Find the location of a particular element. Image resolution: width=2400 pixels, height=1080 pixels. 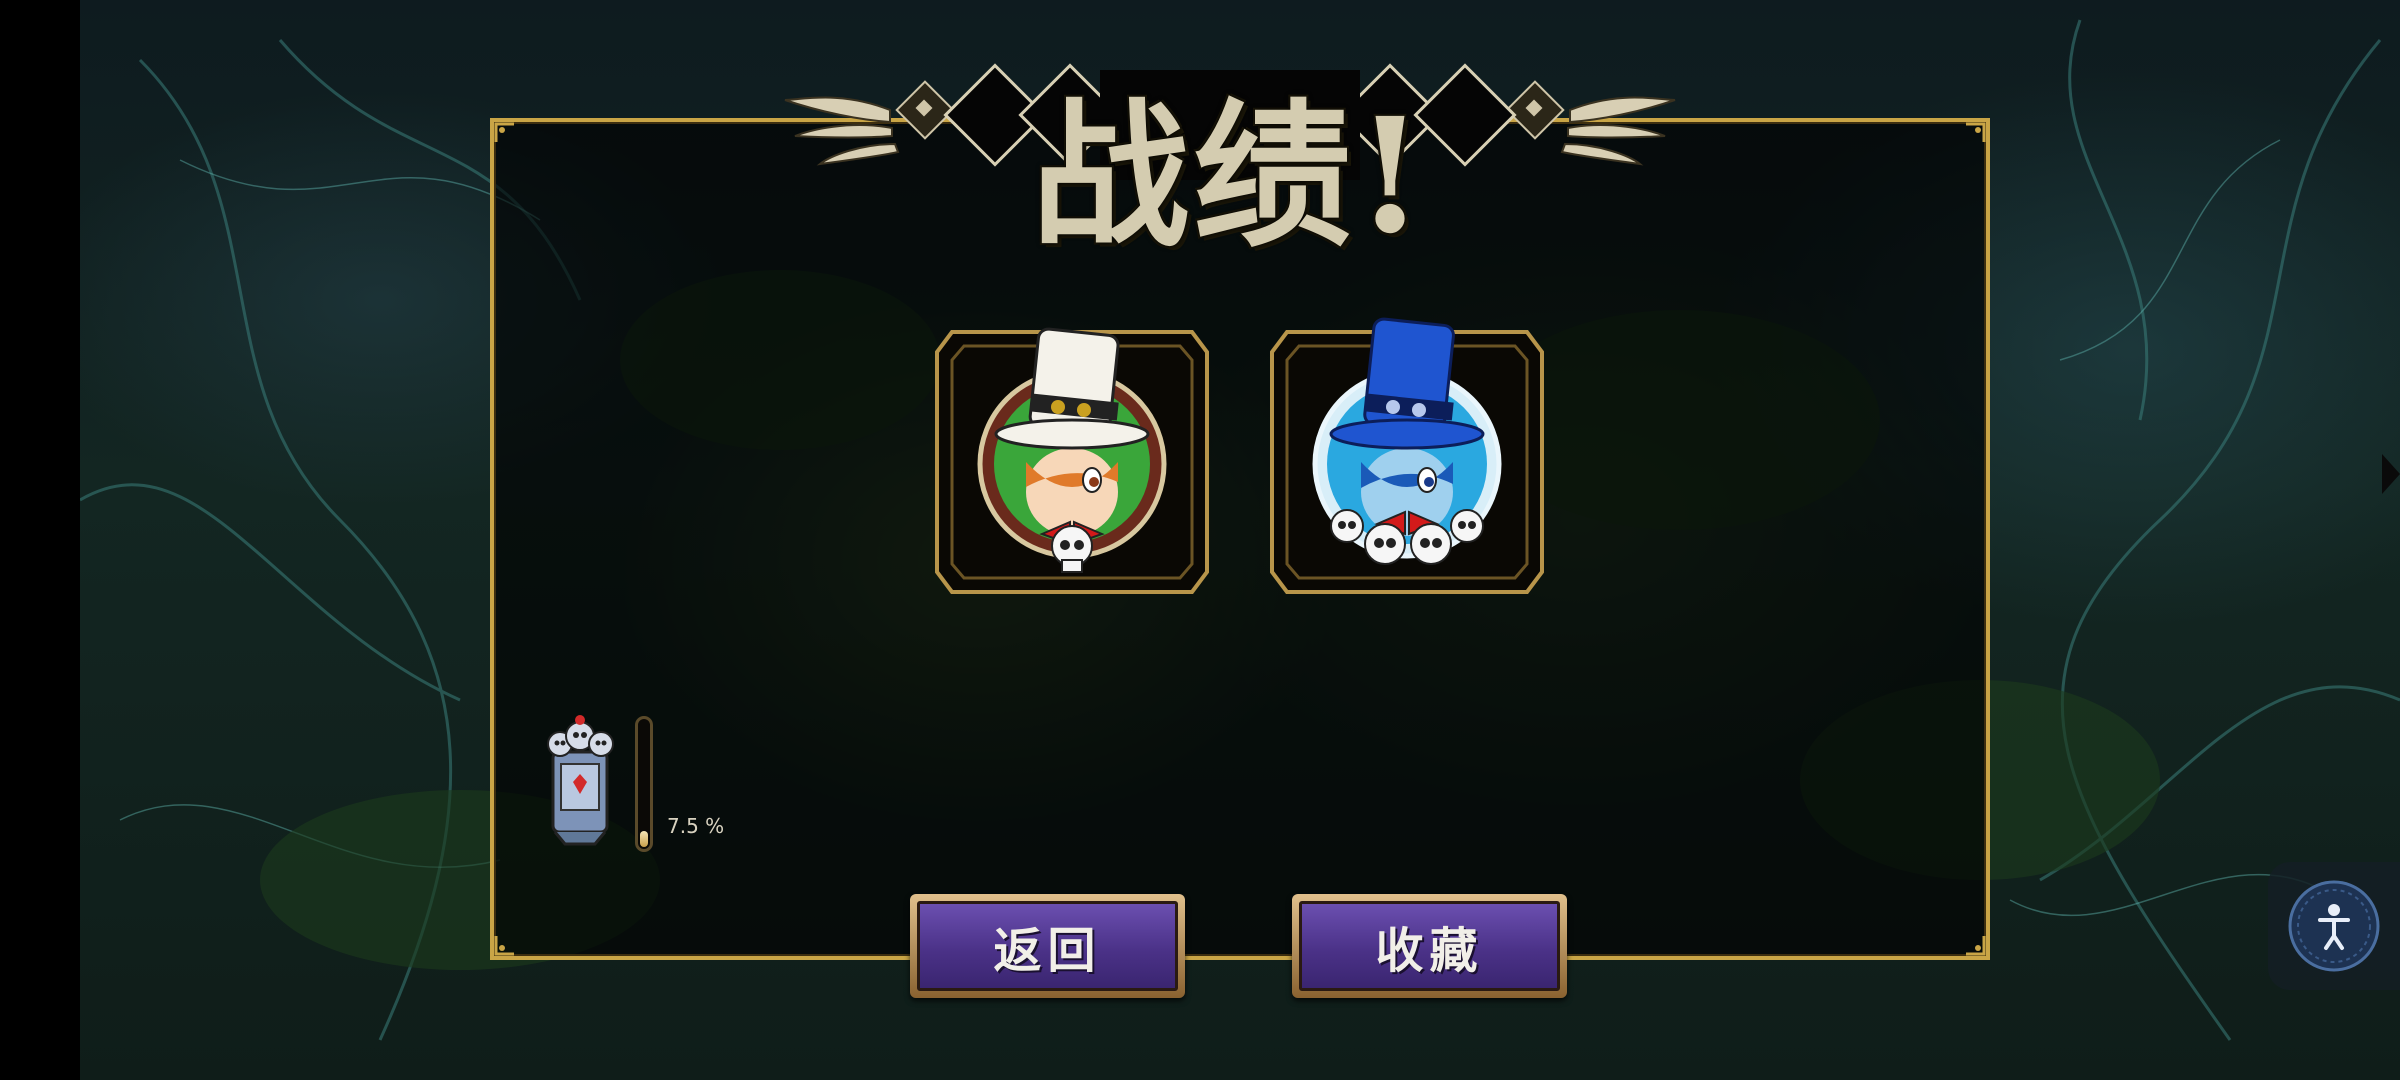

floating-accessibility-button is located at coordinates (2334, 926).